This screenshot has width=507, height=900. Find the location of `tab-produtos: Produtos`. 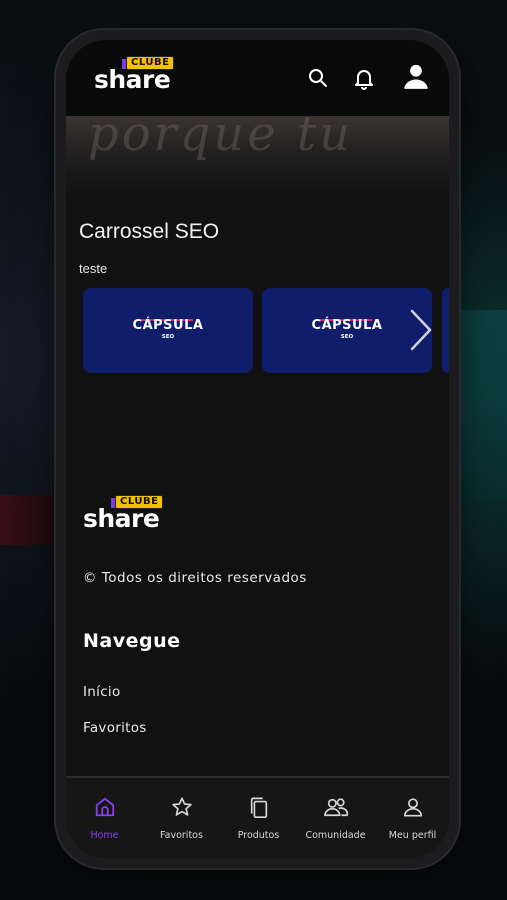

tab-produtos: Produtos is located at coordinates (258, 818).